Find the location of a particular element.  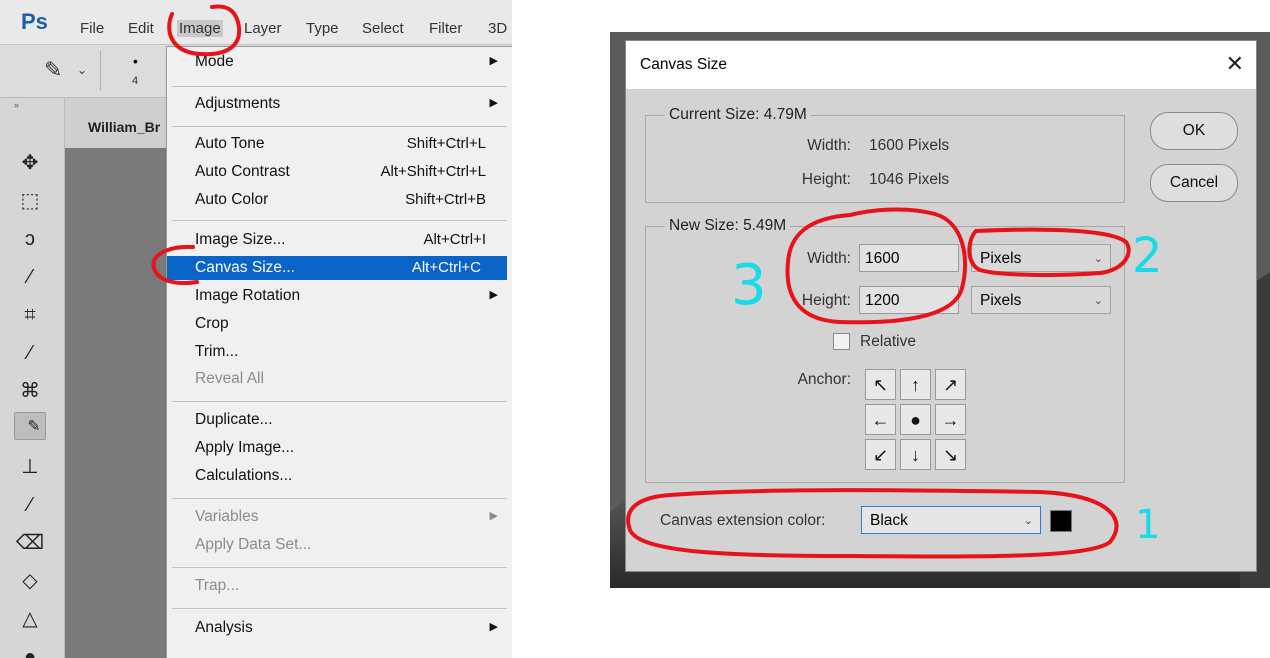

menu-item-shortcut: Alt+Ctrl+C is located at coordinates (446, 267).